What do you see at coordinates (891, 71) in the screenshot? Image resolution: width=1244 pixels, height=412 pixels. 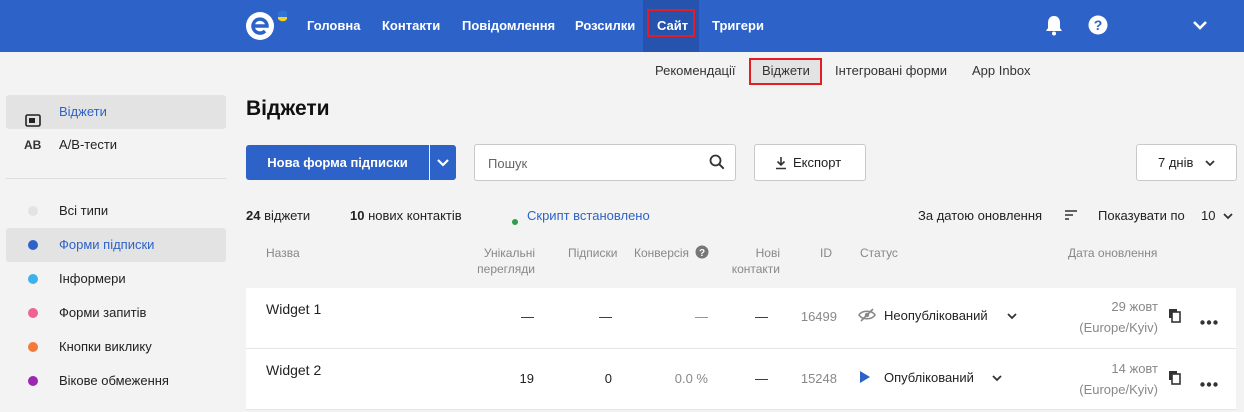 I see `subnav-item-integrated-forms: Інтегровані форми` at bounding box center [891, 71].